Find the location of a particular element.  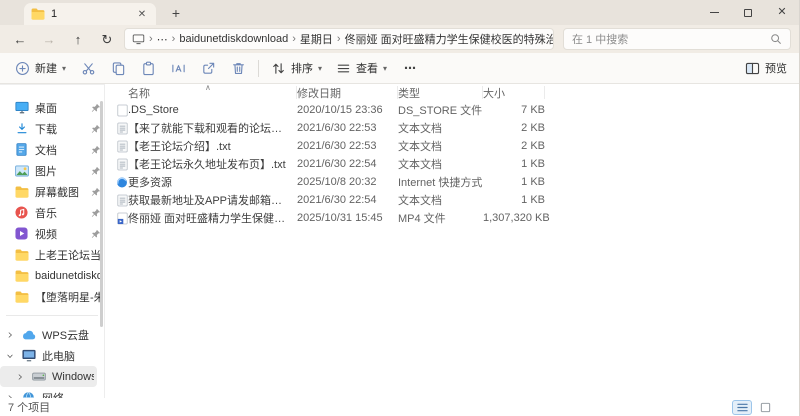

new-button: 新建 ▾ is located at coordinates (40, 68).